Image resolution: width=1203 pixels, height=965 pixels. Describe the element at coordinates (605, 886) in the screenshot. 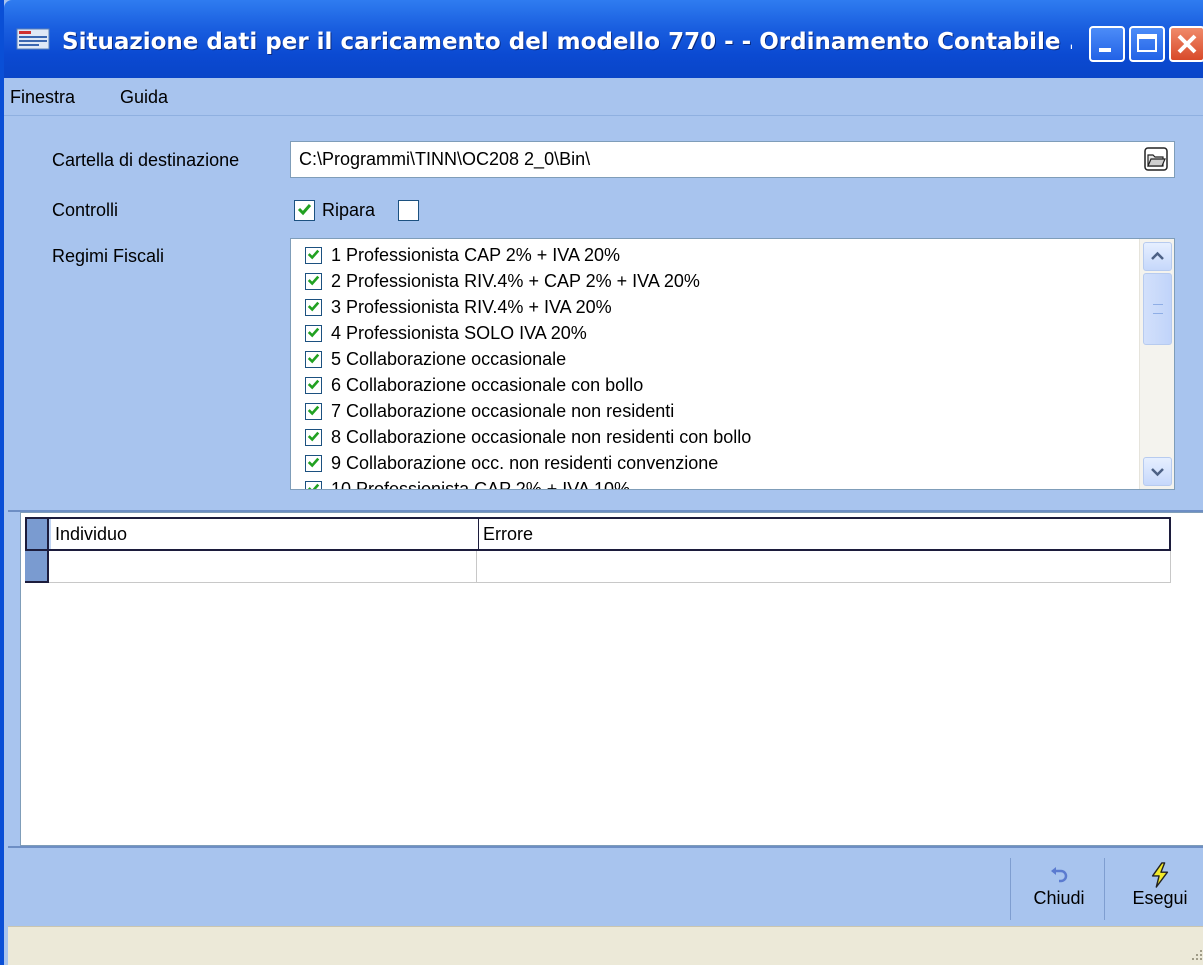

I see `bottom-toolbar: Chiudi Esegui` at that location.